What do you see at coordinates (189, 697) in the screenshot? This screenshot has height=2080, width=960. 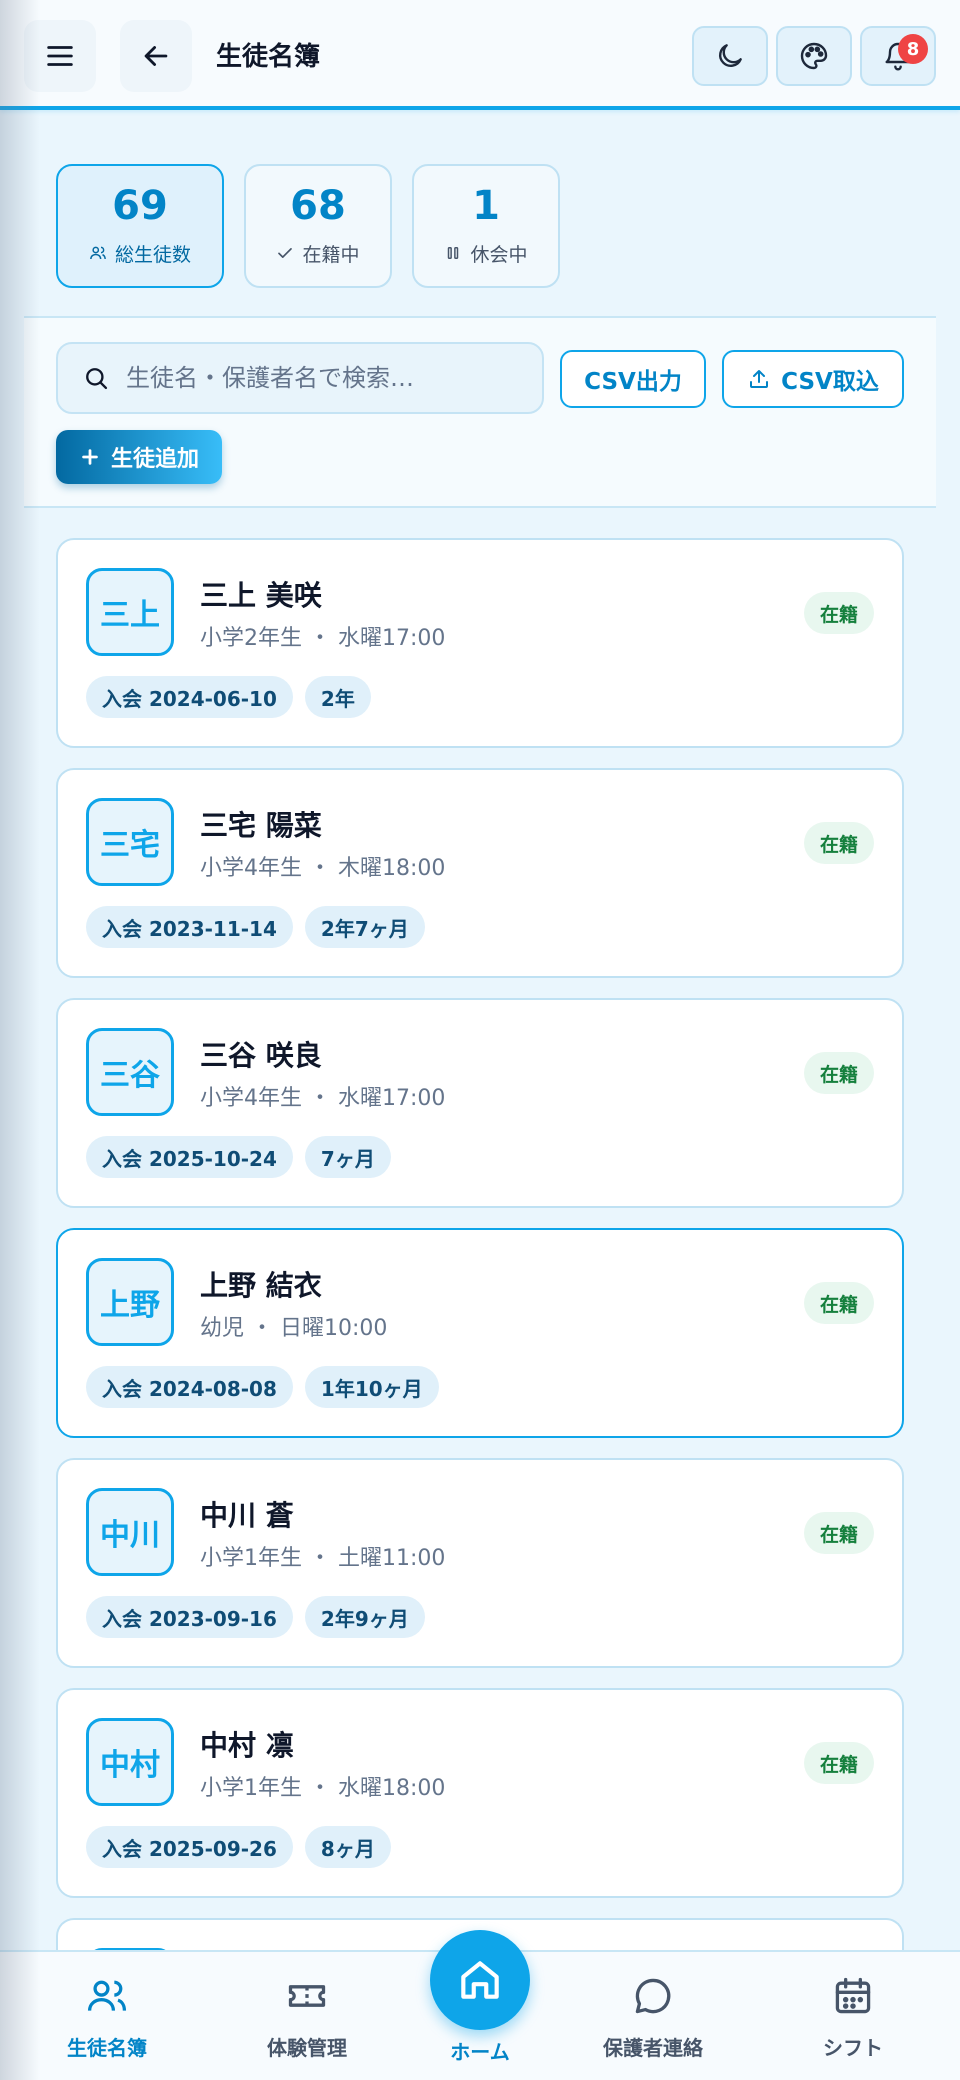 I see `join-date-tag: 入会 2024-06-10` at bounding box center [189, 697].